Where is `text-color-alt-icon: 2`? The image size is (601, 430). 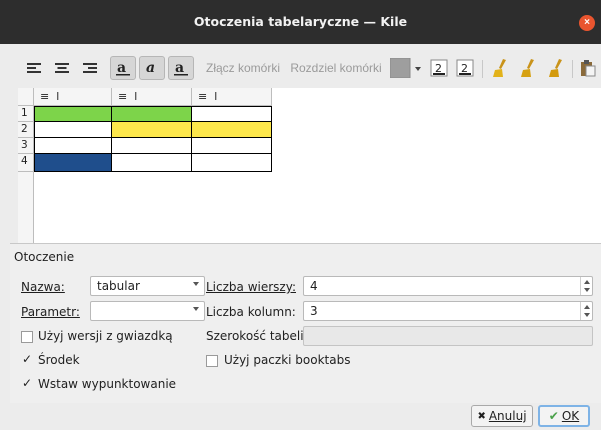
text-color-alt-icon: 2 is located at coordinates (465, 68).